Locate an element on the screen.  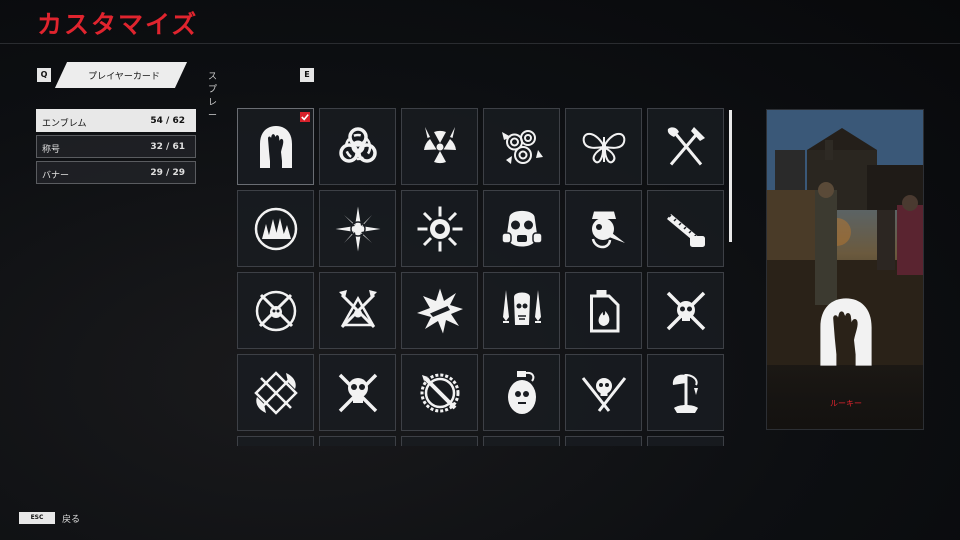
equipped-check-icon is located at coordinates (305, 117).